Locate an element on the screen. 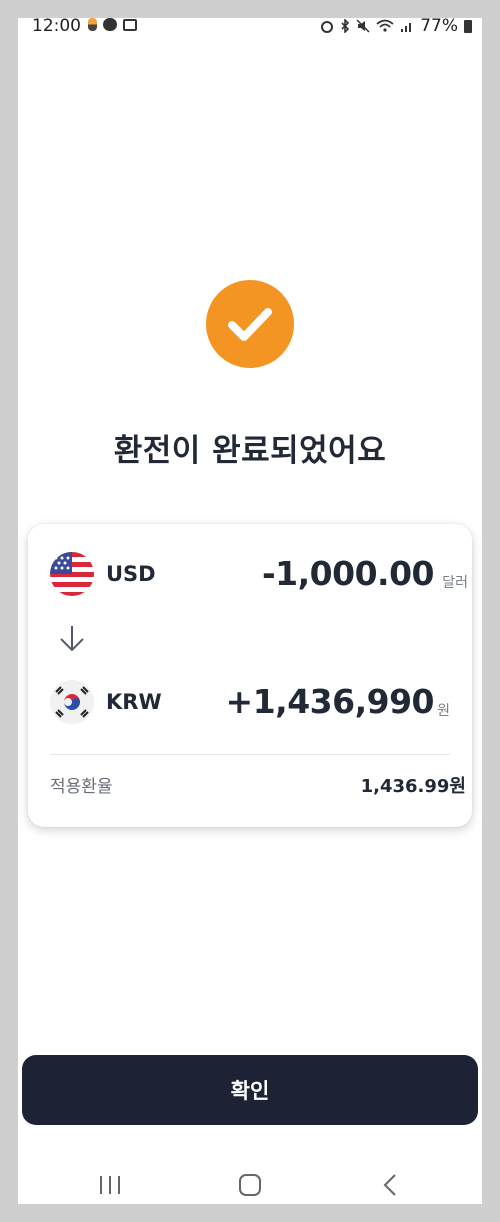 Image resolution: width=500 pixels, height=1222 pixels. signal-icon is located at coordinates (406, 27).